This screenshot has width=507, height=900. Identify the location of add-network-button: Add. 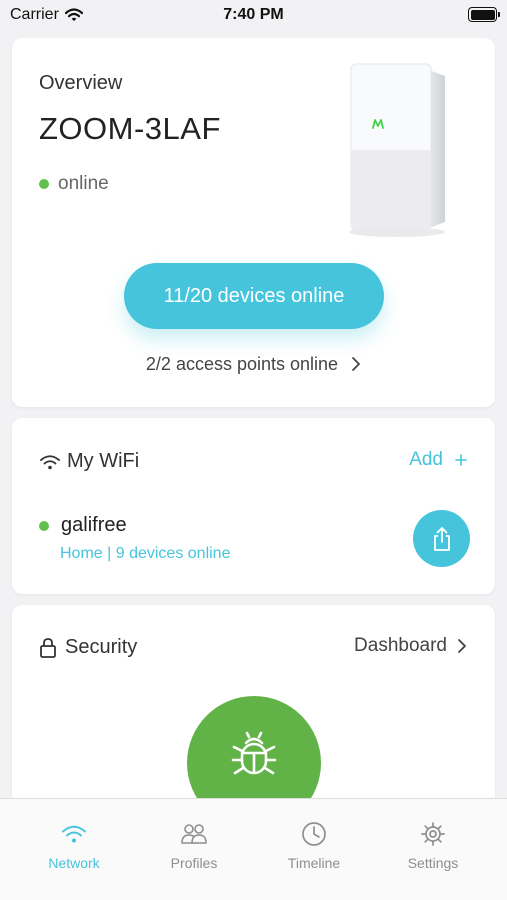
(438, 460).